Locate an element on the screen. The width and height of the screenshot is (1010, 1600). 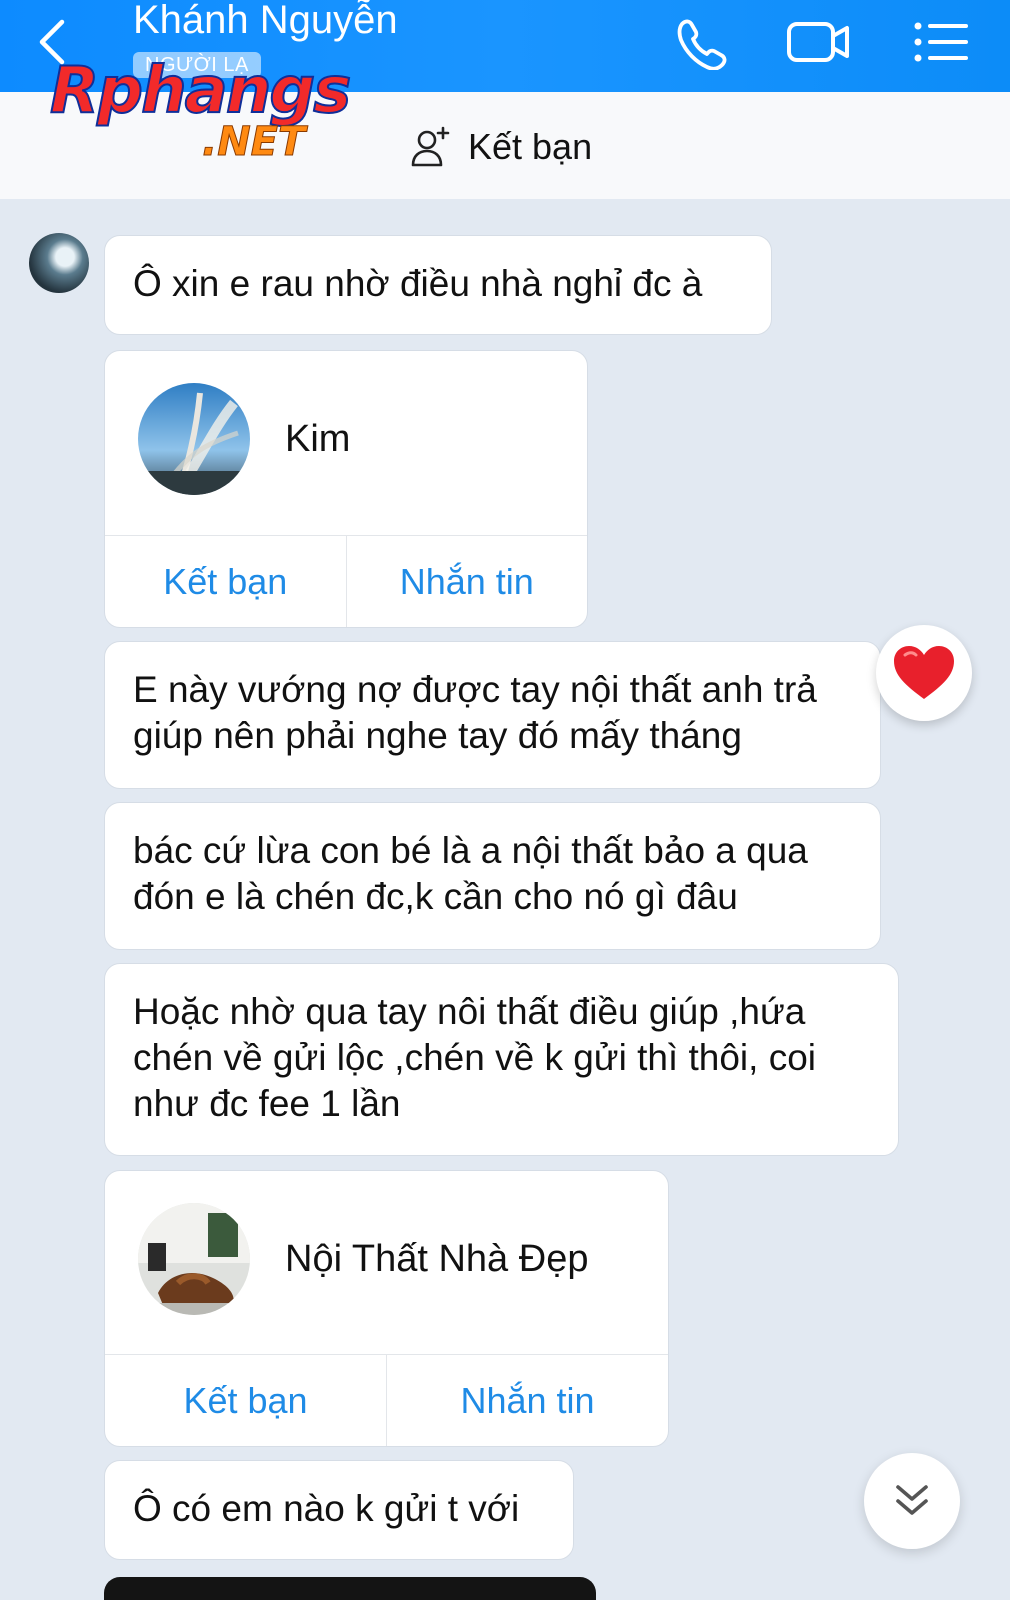
message-text: Ô có em nào k gửi t với is located at coordinates (326, 1508).